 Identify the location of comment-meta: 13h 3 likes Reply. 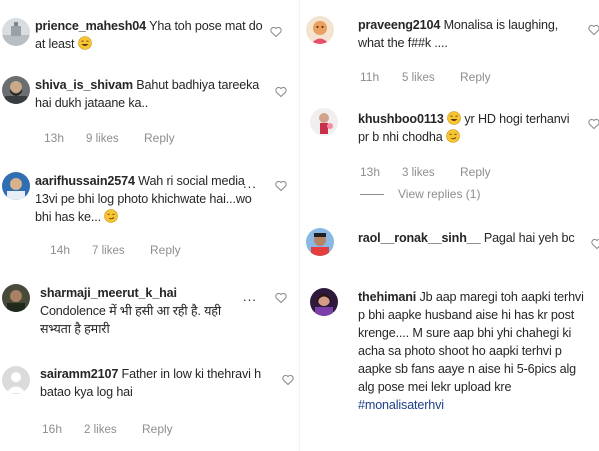
(425, 172).